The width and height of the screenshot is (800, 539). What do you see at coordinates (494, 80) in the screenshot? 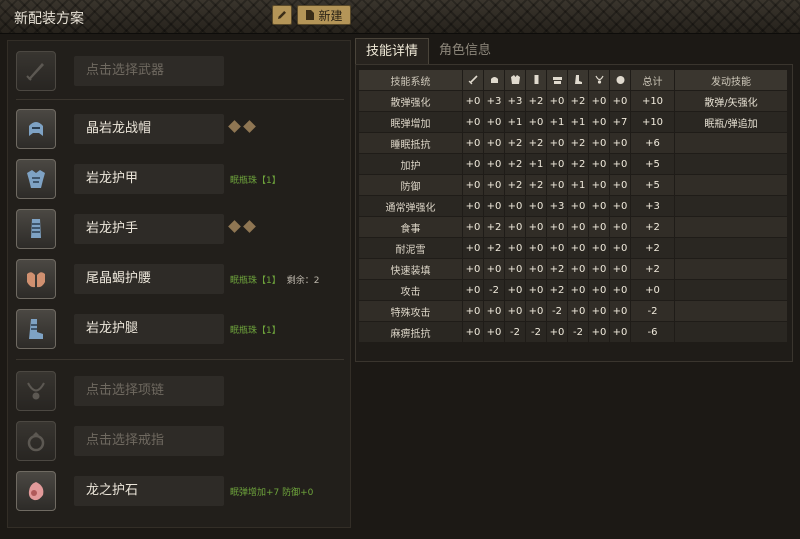
I see `helmet-icon` at bounding box center [494, 80].